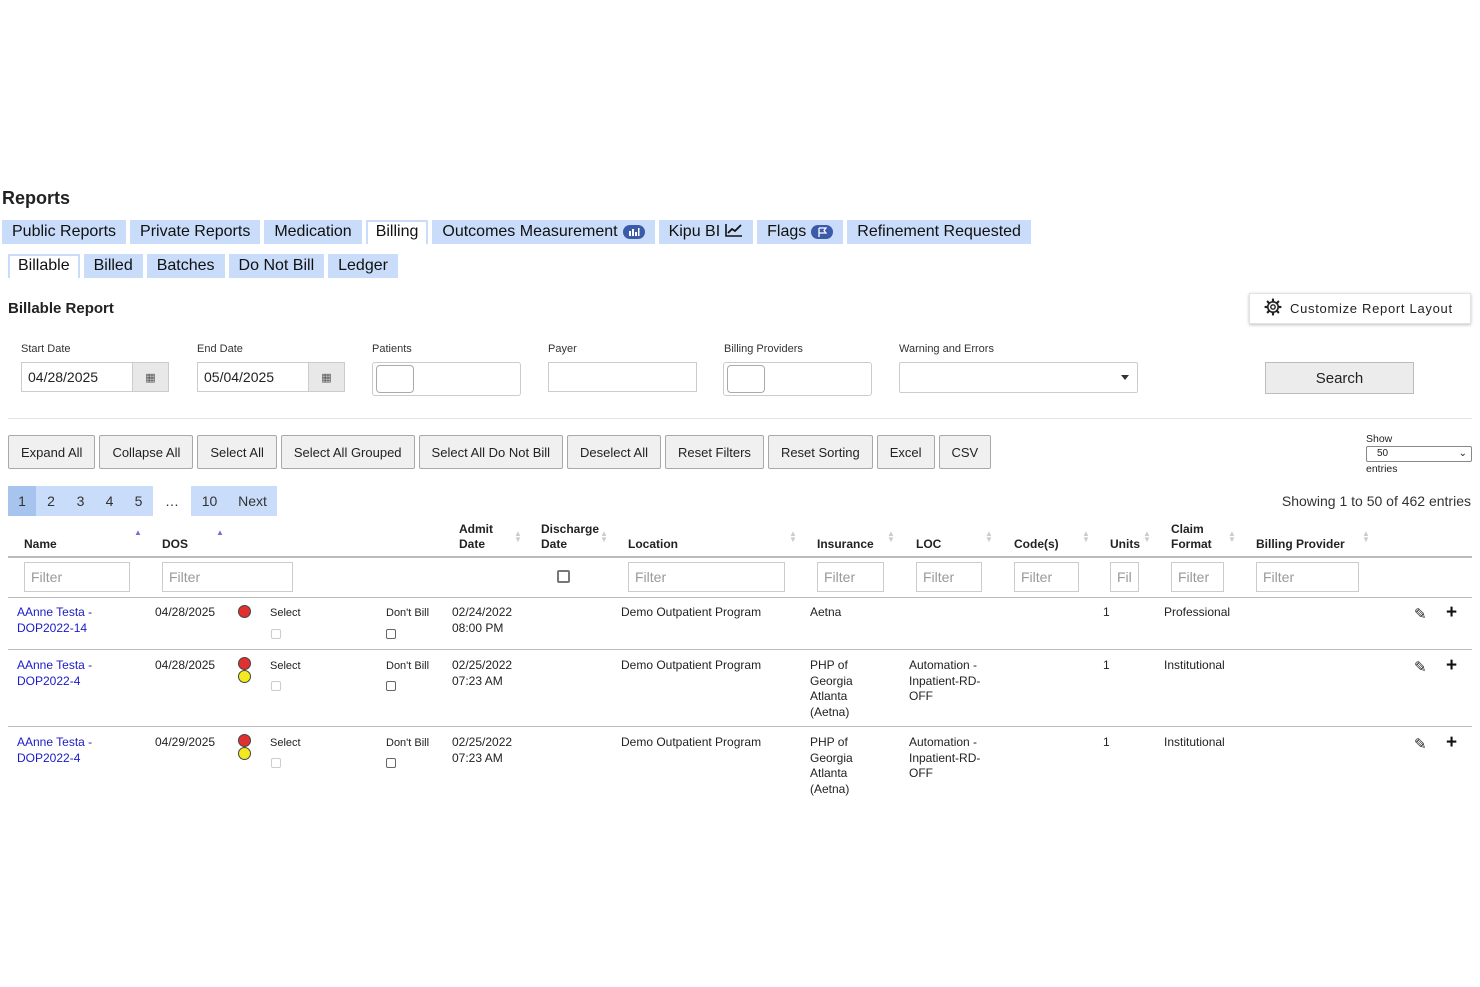  Describe the element at coordinates (1125, 544) in the screenshot. I see `column-header-units: Units` at that location.